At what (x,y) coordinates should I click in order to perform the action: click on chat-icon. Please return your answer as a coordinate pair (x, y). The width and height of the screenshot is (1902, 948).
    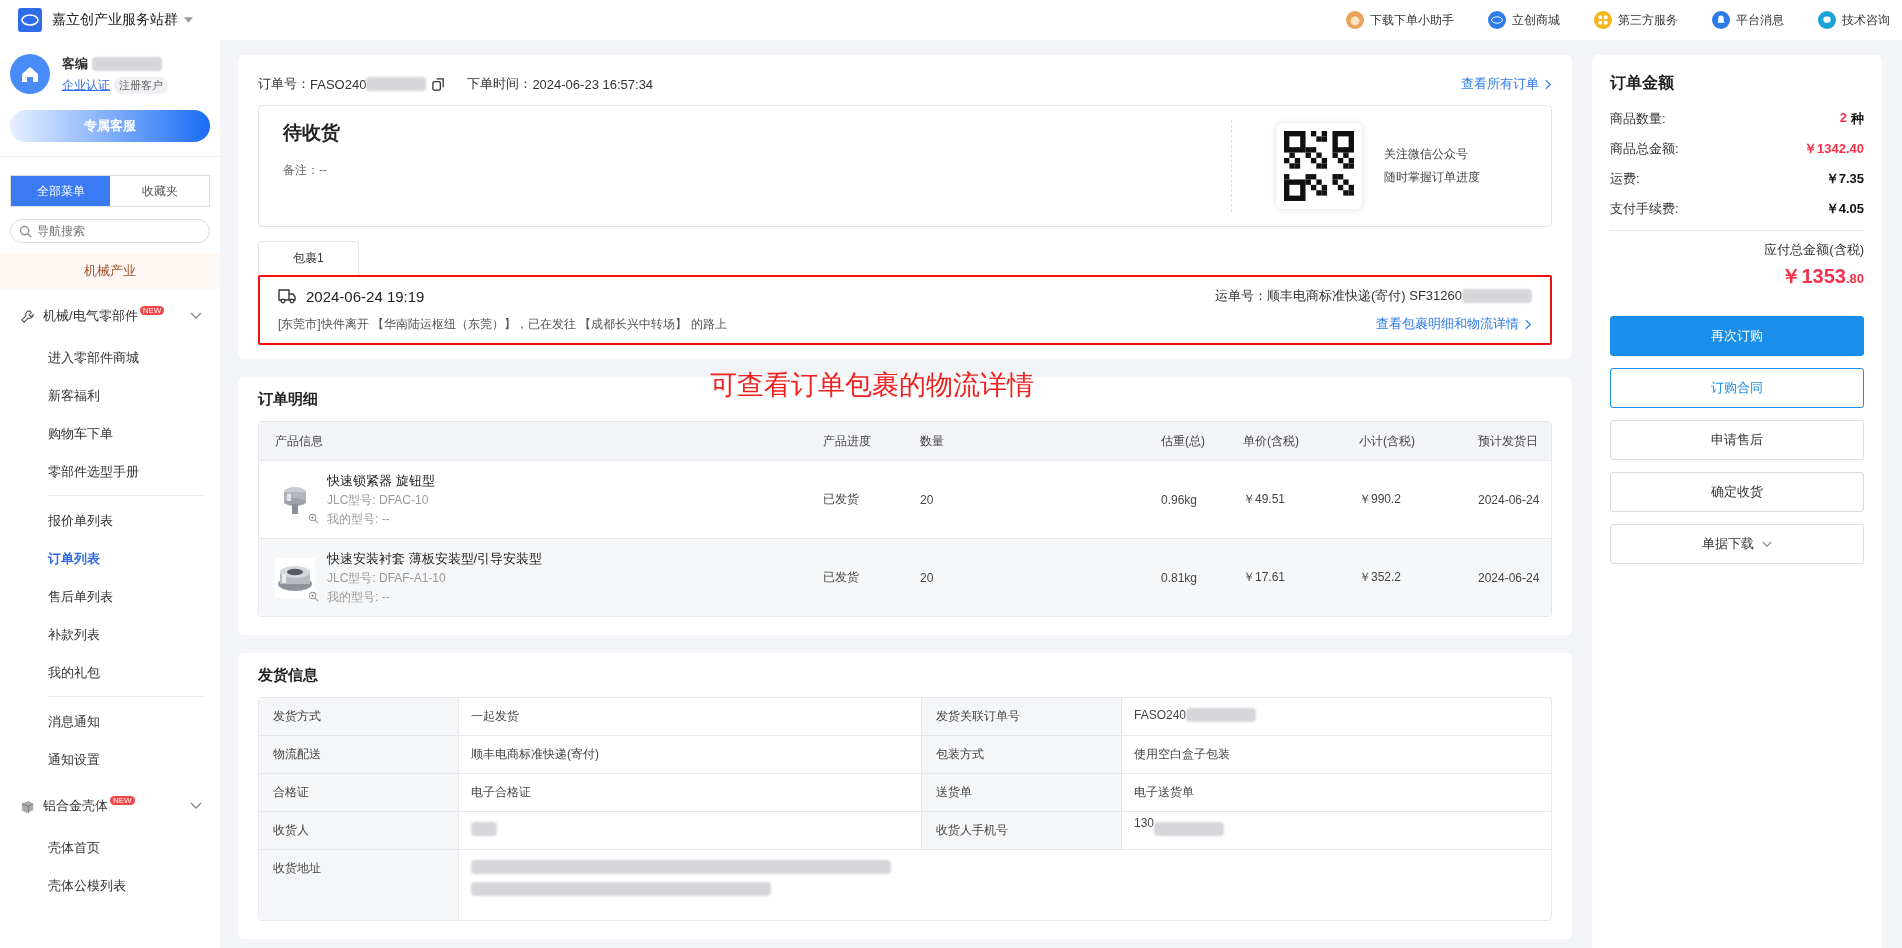
    Looking at the image, I should click on (1827, 20).